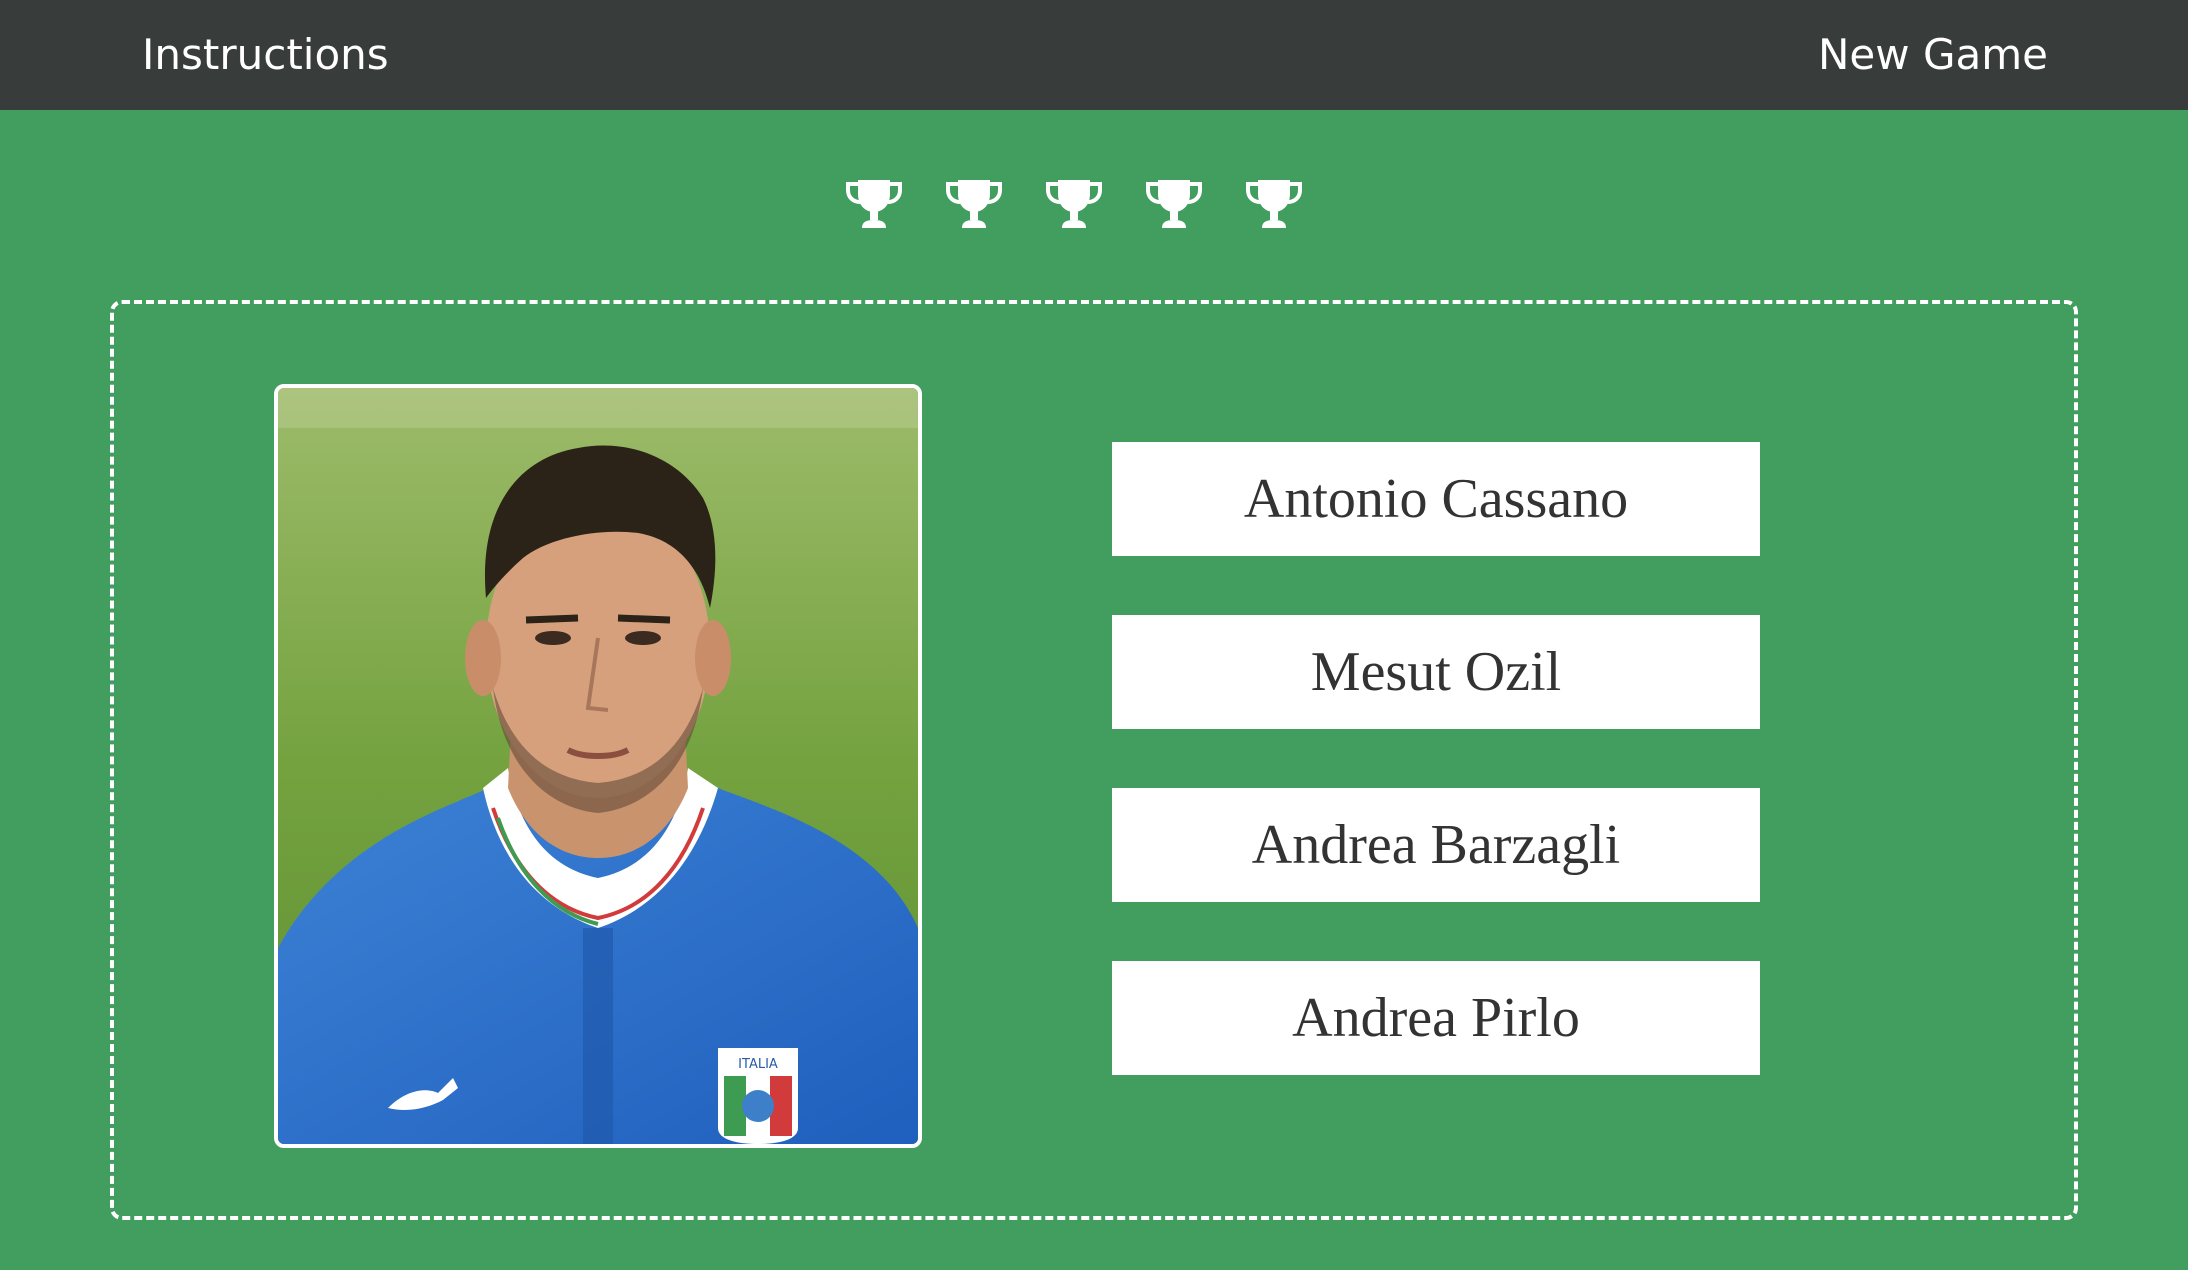  What do you see at coordinates (758, 1096) in the screenshot?
I see `italia-badge: ITALIA` at bounding box center [758, 1096].